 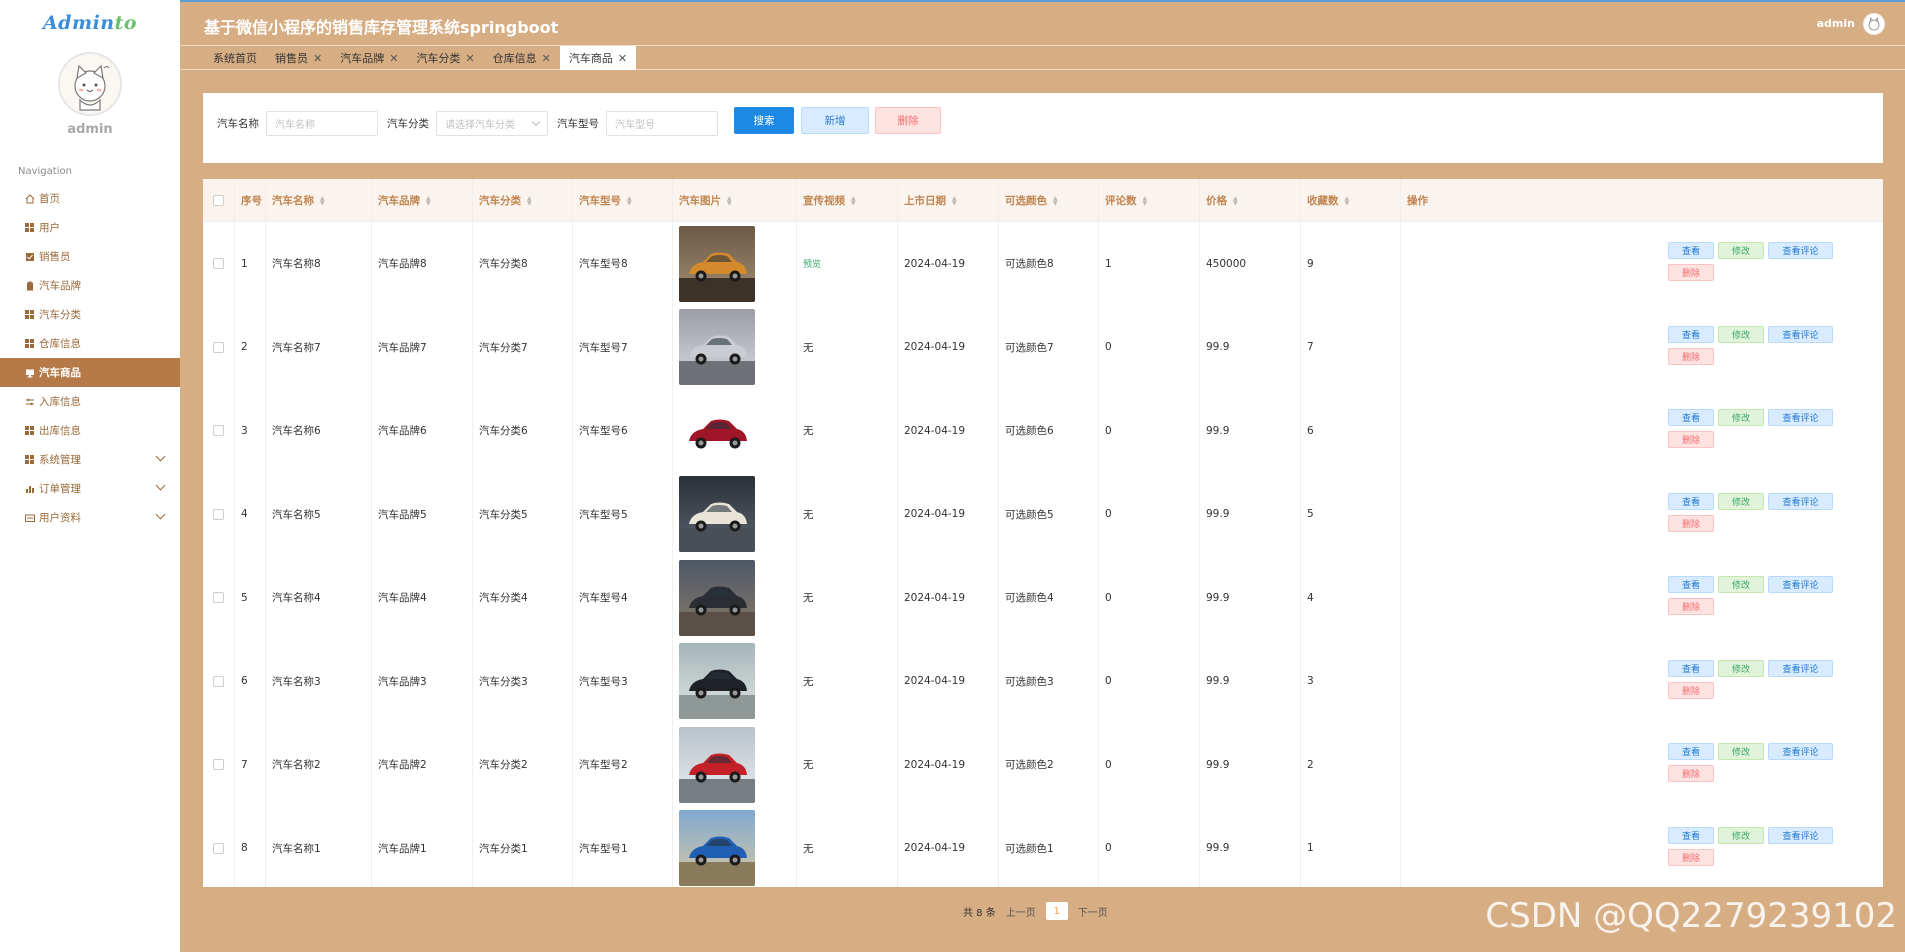 What do you see at coordinates (298, 58) in the screenshot?
I see `tab-salesperson: 销售员 ✕` at bounding box center [298, 58].